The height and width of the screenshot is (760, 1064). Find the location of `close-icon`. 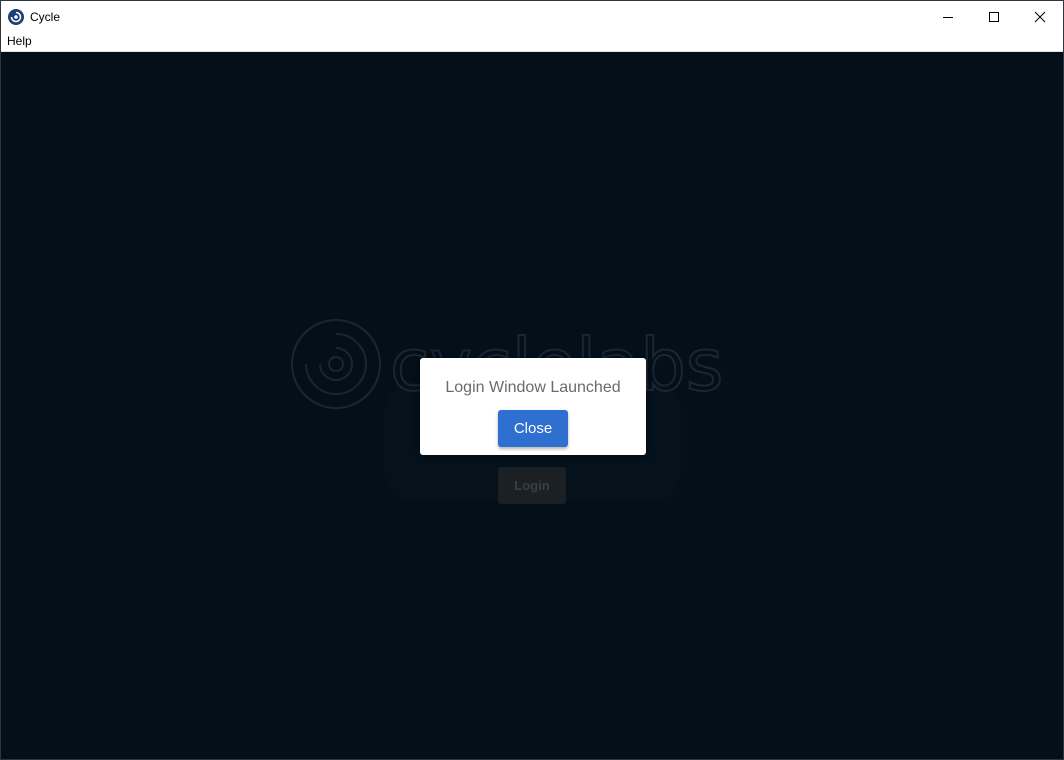

close-icon is located at coordinates (1040, 16).